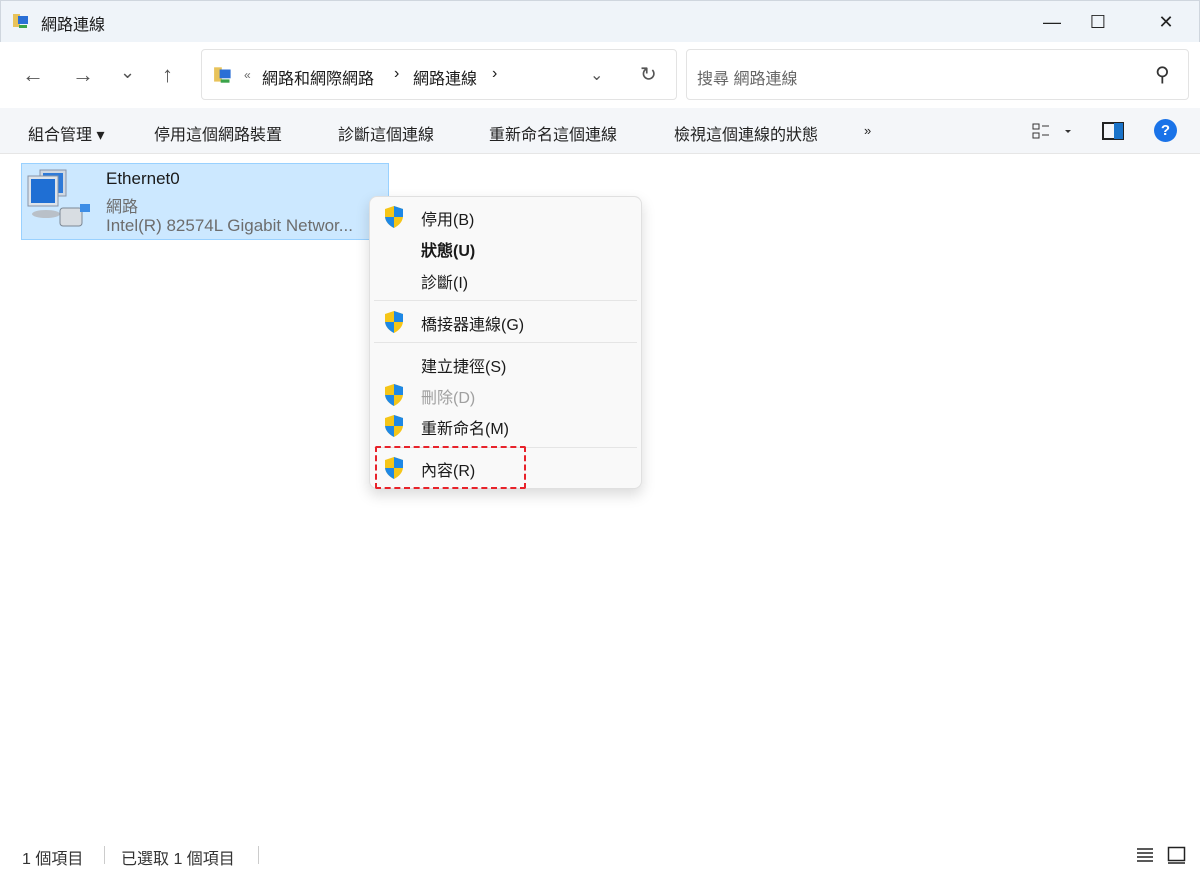  What do you see at coordinates (648, 74) in the screenshot?
I see `refresh-button: ↻` at bounding box center [648, 74].